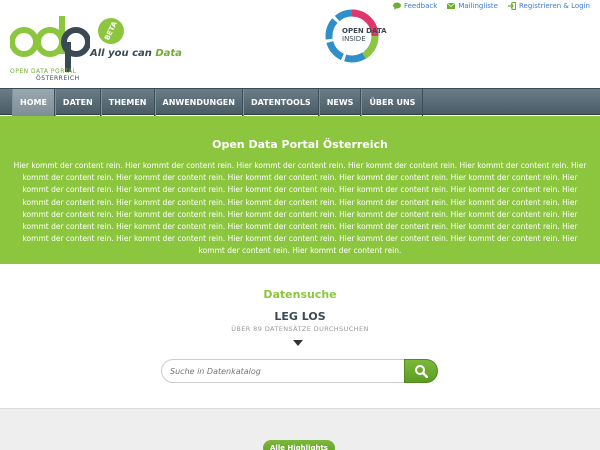 Image resolution: width=600 pixels, height=450 pixels. Describe the element at coordinates (300, 294) in the screenshot. I see `search-title: Datensuche` at that location.